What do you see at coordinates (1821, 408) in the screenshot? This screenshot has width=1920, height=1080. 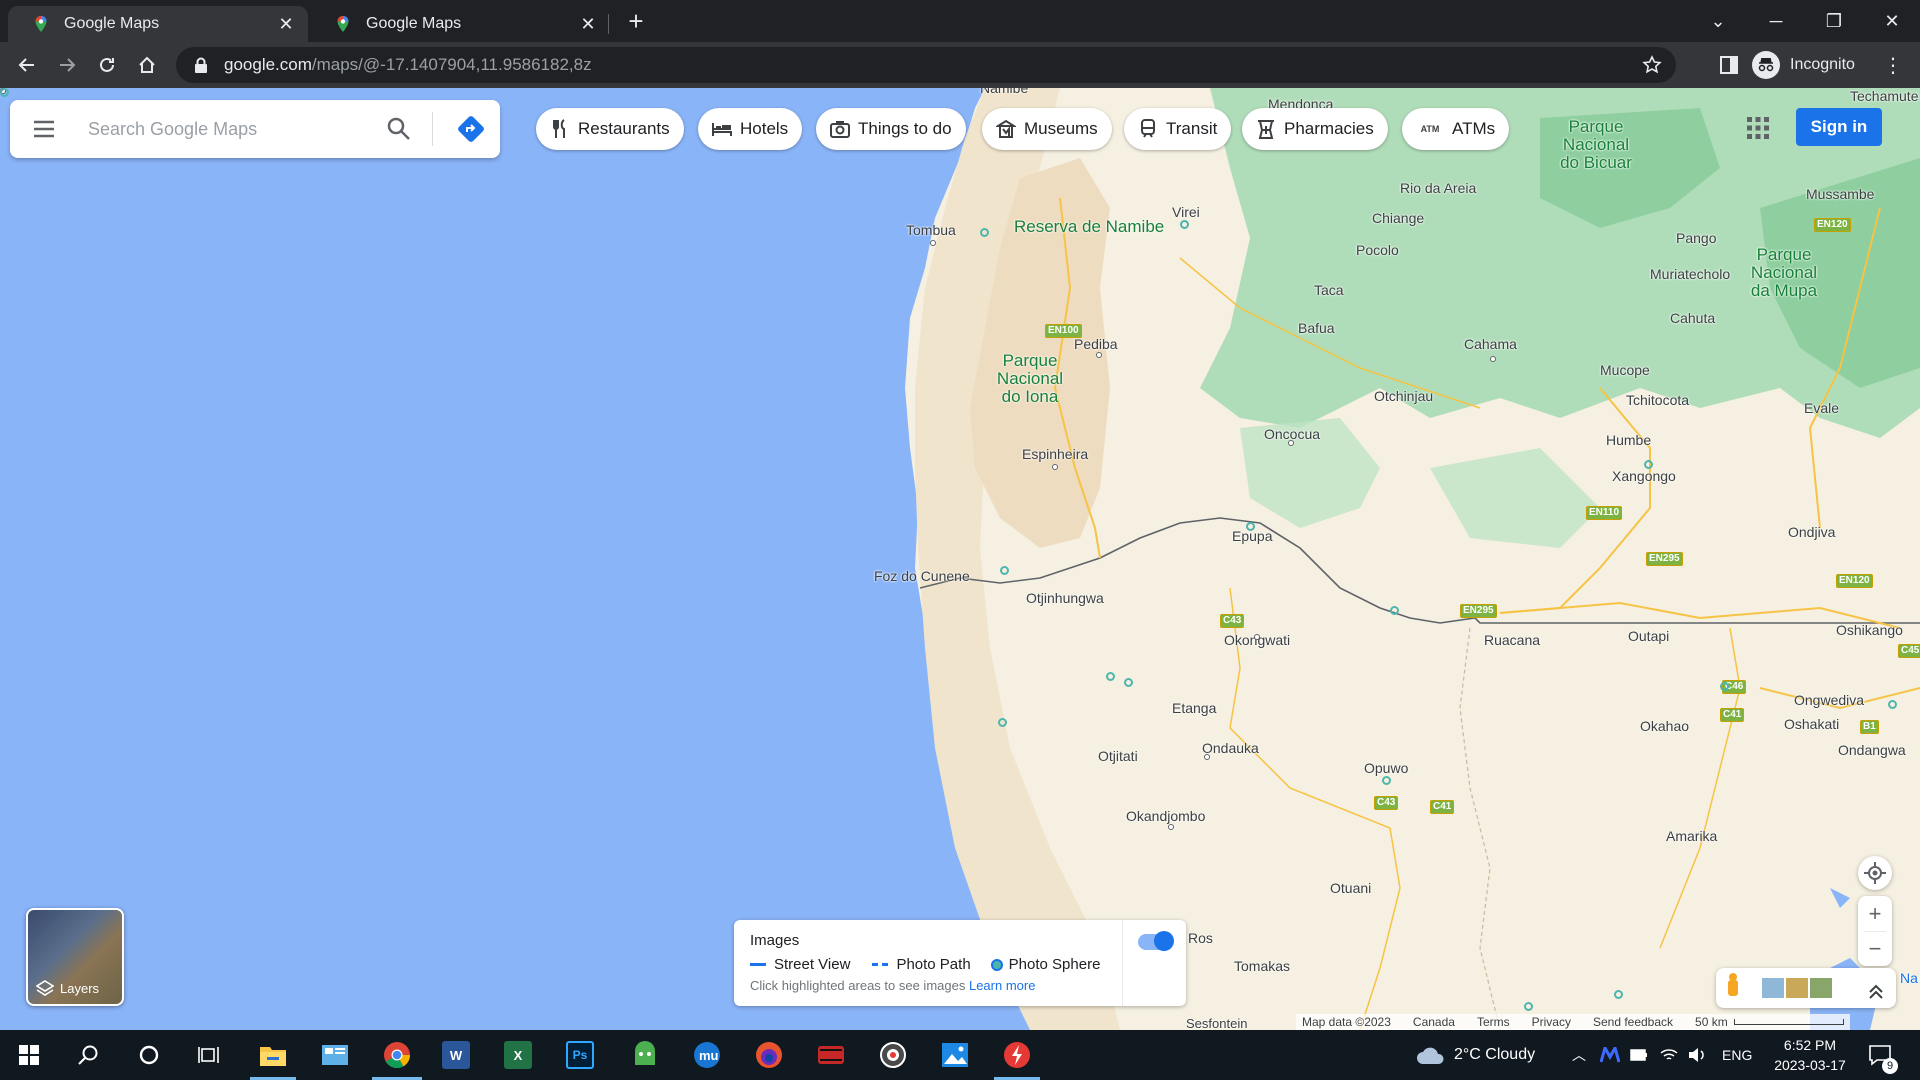 I see `place-label: Evale` at bounding box center [1821, 408].